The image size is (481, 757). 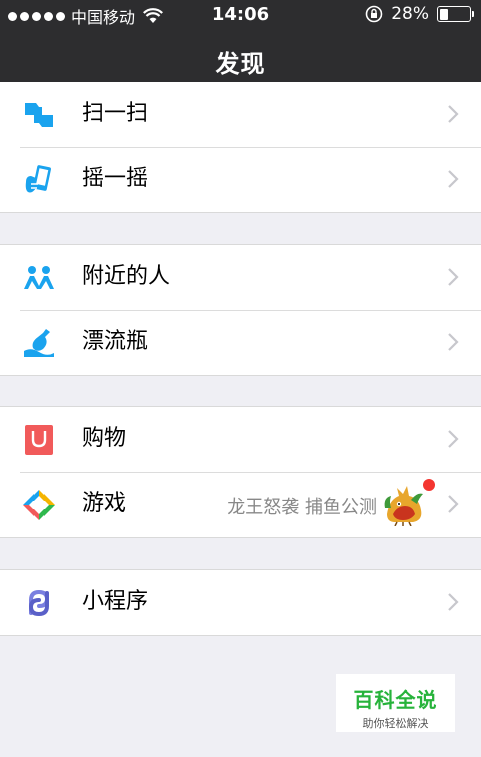 What do you see at coordinates (302, 507) in the screenshot?
I see `game-promo-text: 龙王怒袭 捕鱼公测` at bounding box center [302, 507].